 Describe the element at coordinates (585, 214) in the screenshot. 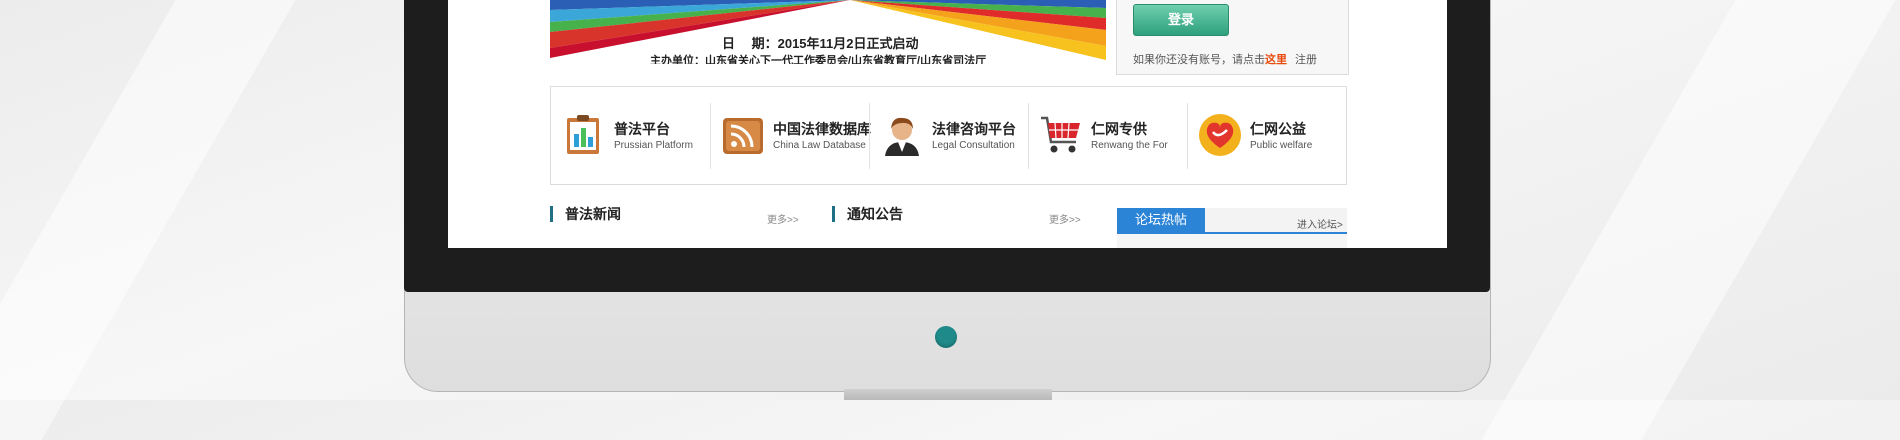

I see `news-section-title: 普法新闻` at that location.